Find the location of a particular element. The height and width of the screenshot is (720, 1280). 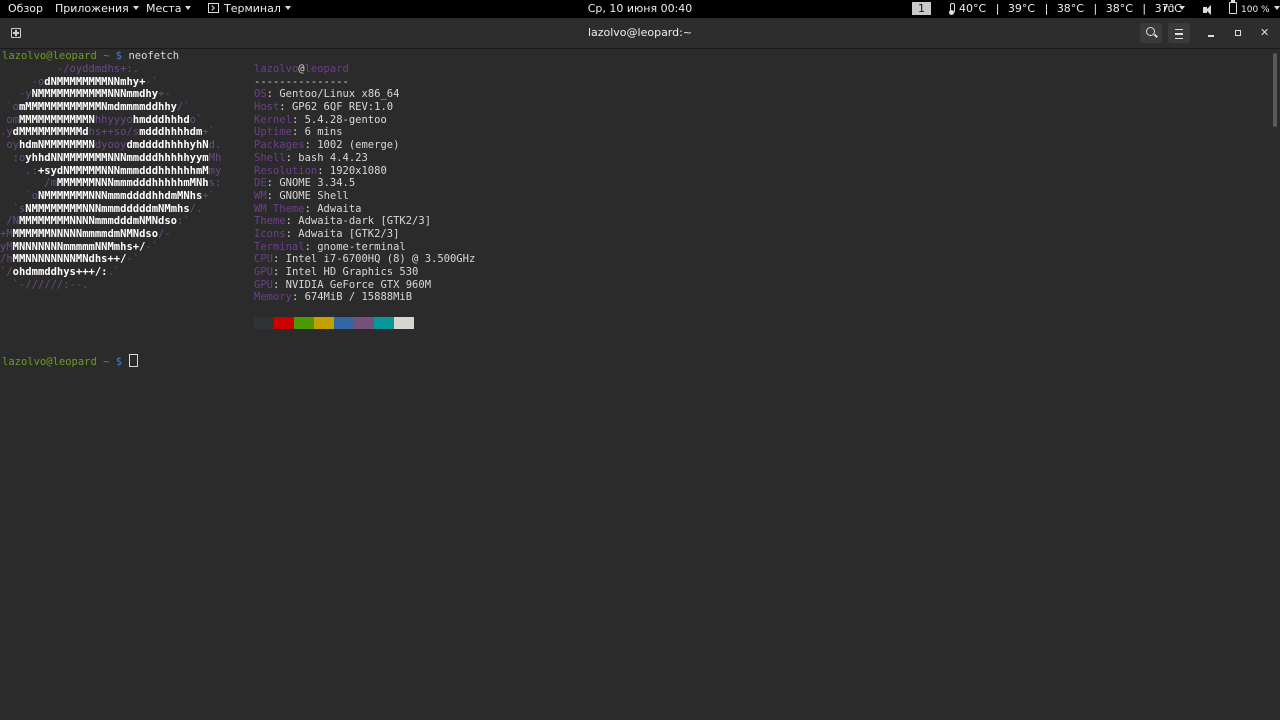

ascii-segment: +- is located at coordinates (164, 94).